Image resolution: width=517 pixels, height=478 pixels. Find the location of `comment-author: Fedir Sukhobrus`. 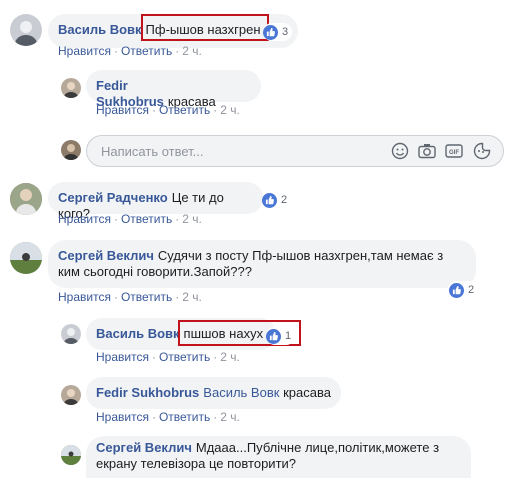

comment-author: Fedir Sukhobrus is located at coordinates (147, 392).